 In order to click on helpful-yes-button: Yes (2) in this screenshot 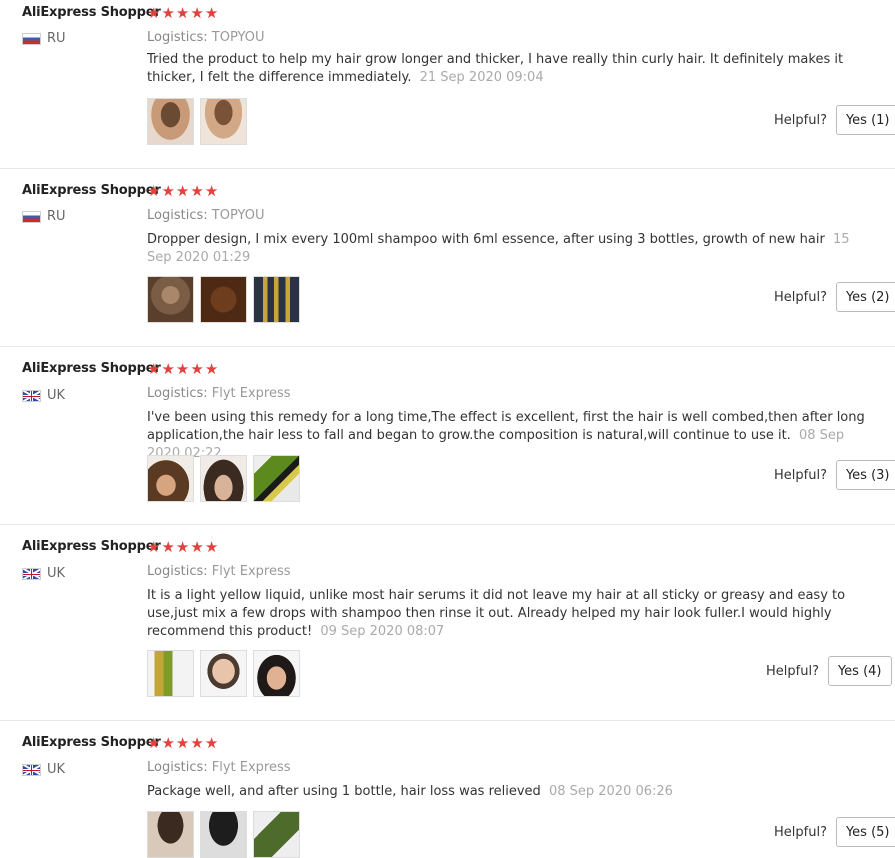, I will do `click(865, 297)`.